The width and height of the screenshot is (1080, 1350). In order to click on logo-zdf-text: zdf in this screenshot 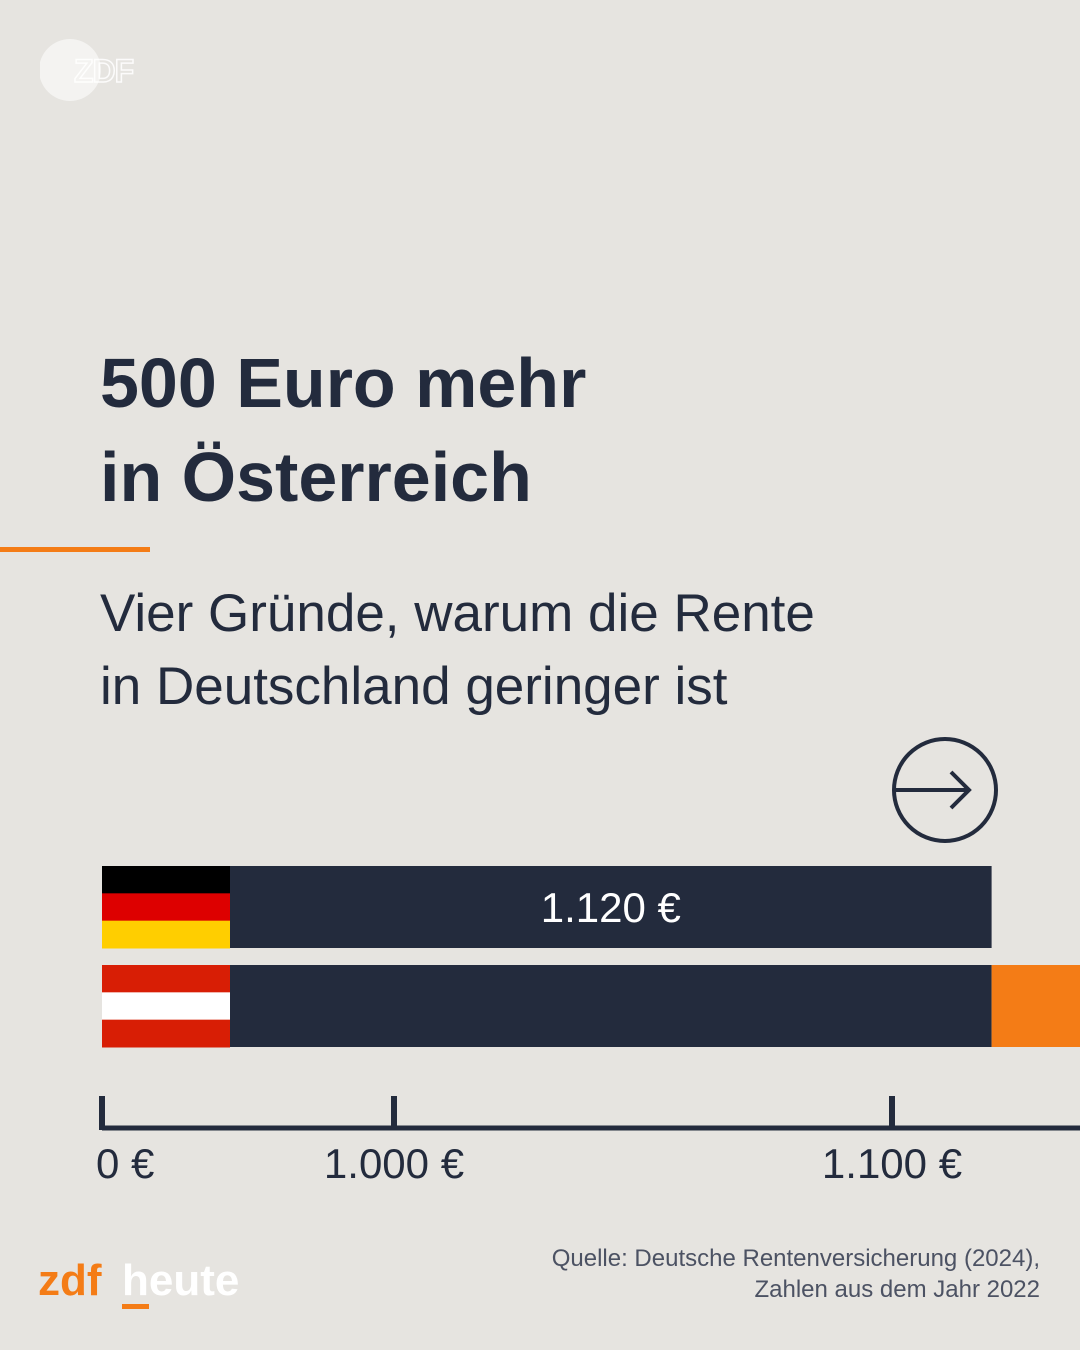, I will do `click(70, 1280)`.